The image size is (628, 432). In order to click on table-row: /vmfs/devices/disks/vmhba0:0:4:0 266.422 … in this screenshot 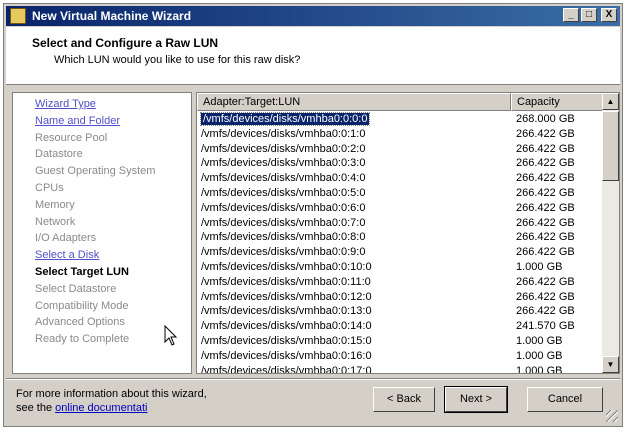, I will do `click(400, 178)`.